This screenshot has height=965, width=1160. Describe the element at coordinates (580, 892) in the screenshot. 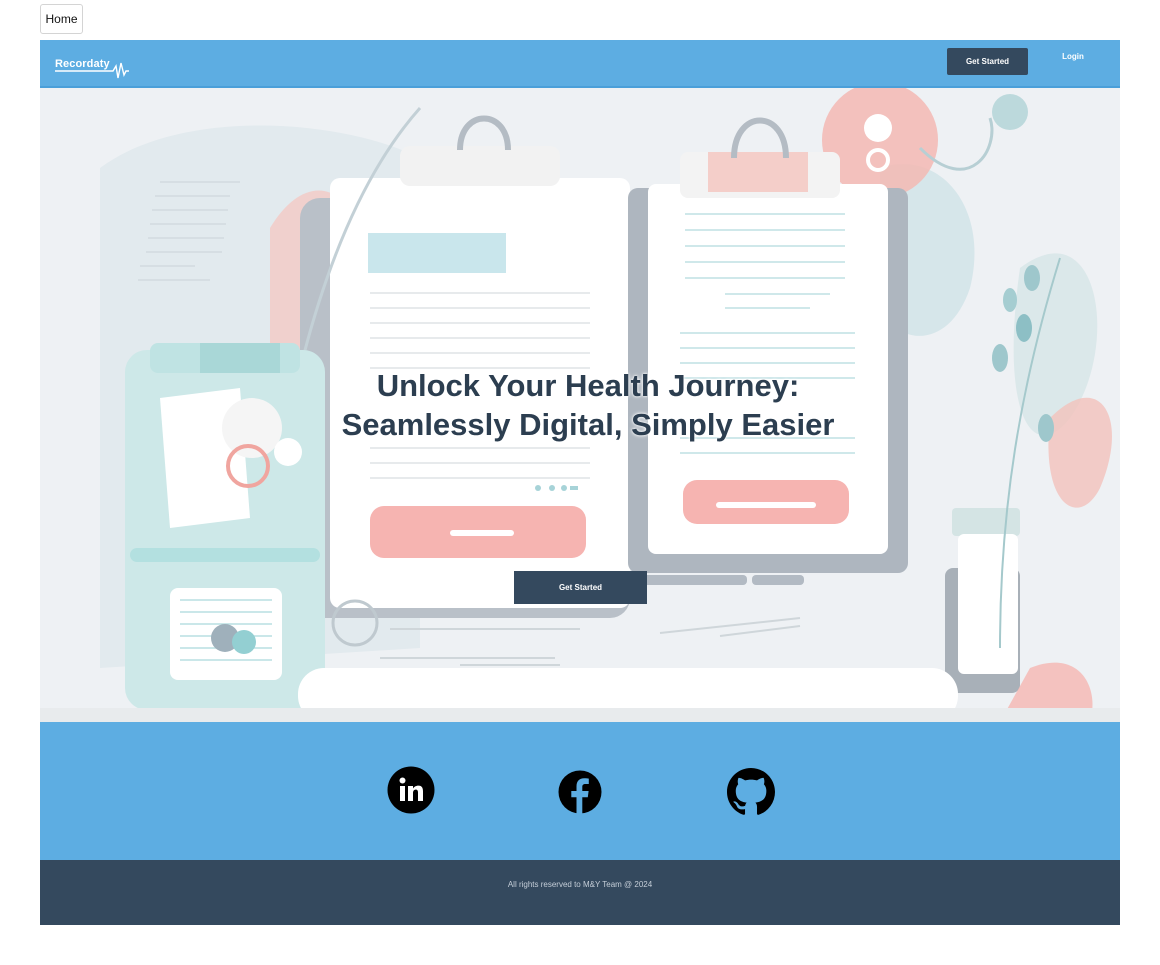

I see `footer: All rights reserved to M&Y Team @ 2024` at that location.